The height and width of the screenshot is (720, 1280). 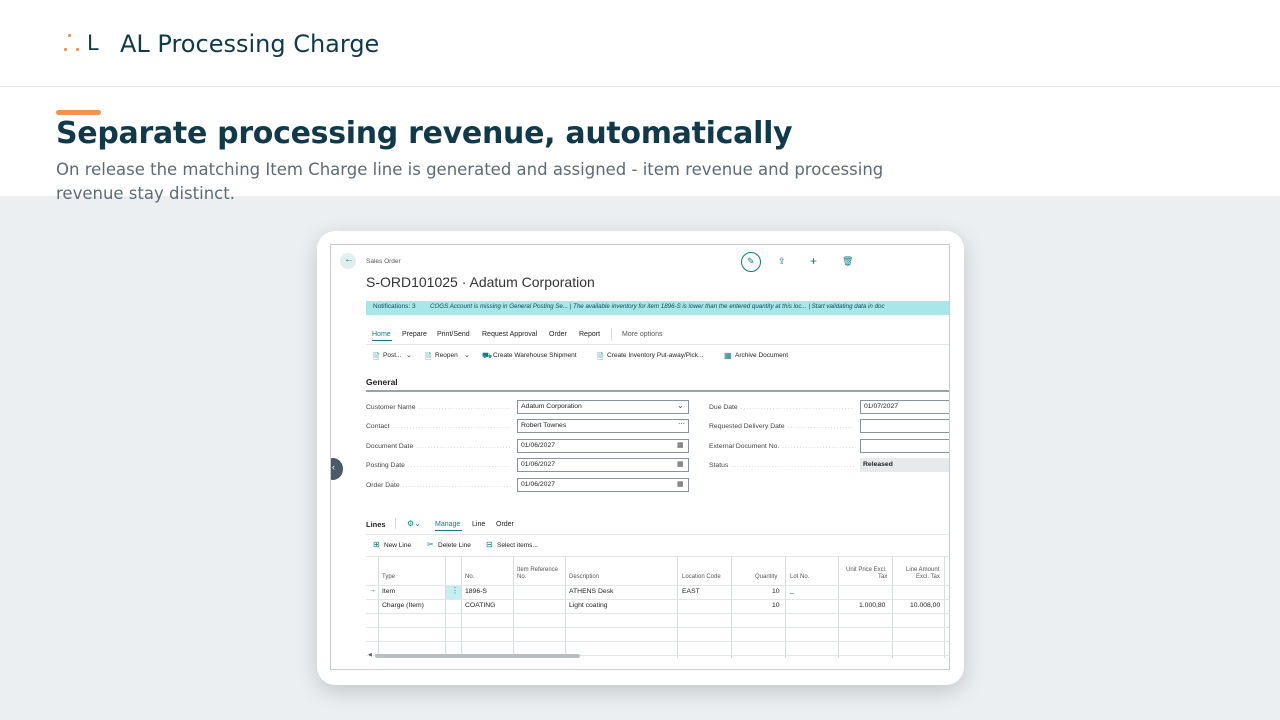 I want to click on customer-name-field: Adatum Corporation, so click(x=603, y=407).